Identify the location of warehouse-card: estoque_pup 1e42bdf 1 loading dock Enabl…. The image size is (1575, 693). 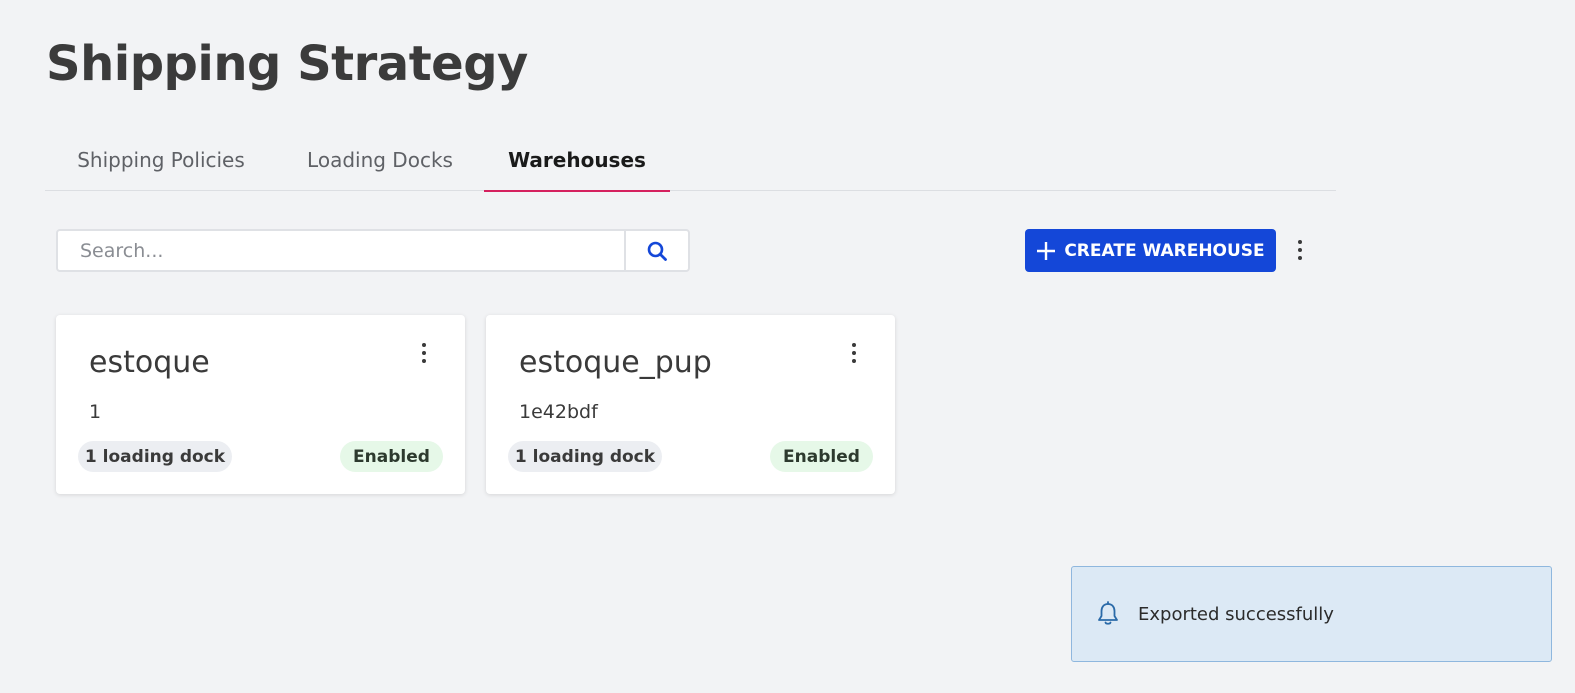
(690, 404).